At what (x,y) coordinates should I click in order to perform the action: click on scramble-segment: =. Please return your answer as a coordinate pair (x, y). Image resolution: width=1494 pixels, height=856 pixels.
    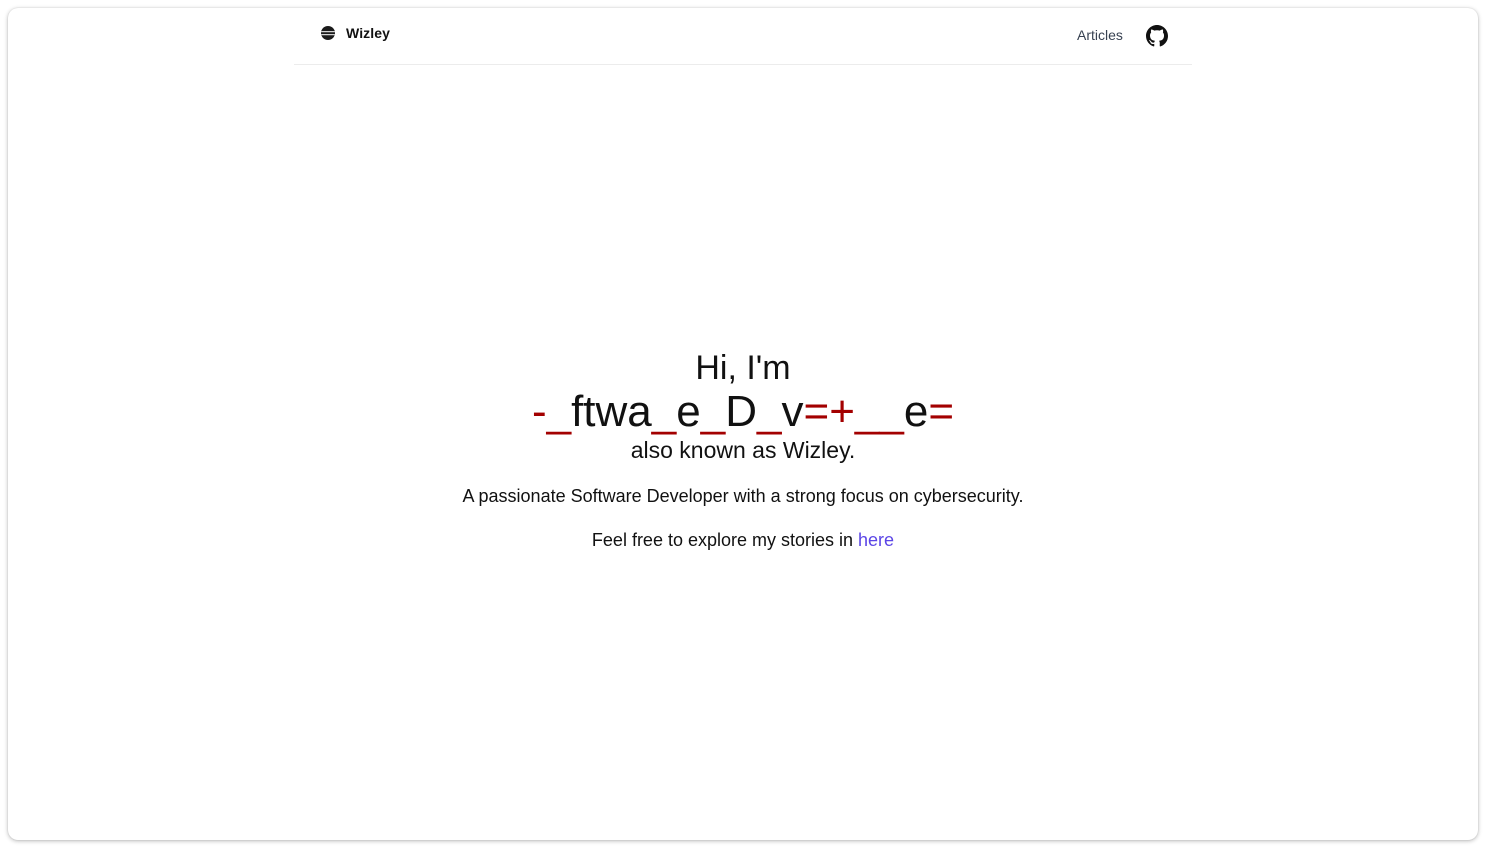
    Looking at the image, I should click on (941, 411).